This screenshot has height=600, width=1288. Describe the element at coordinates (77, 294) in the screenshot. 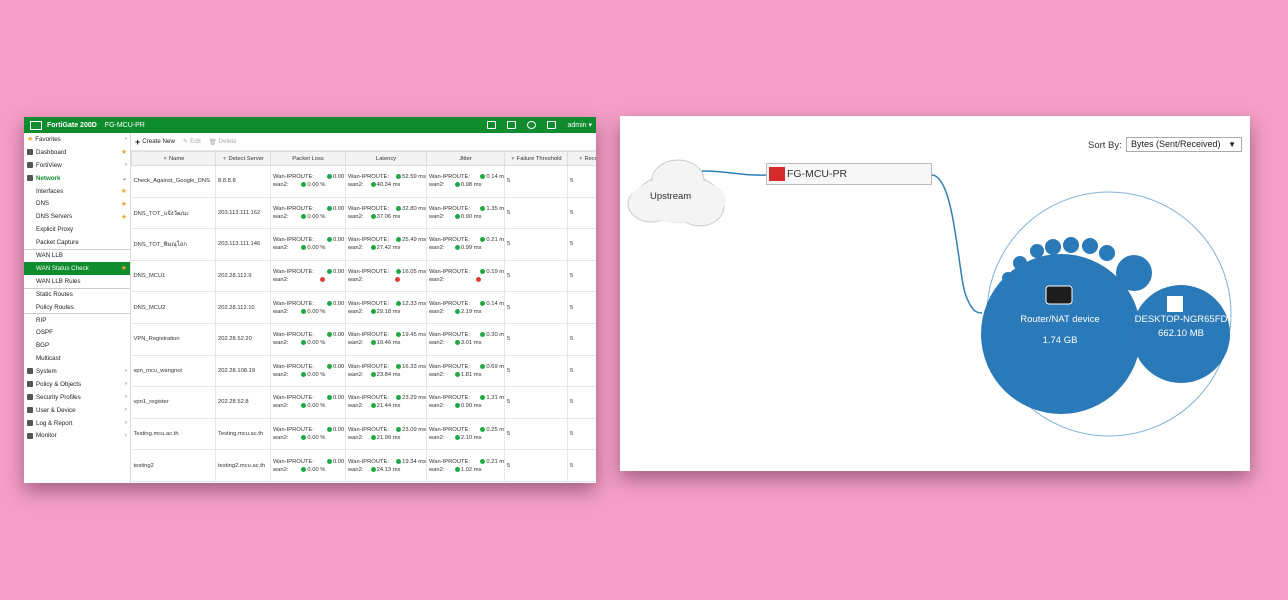

I see `sidebar-item-static-routes: Static Routes` at that location.